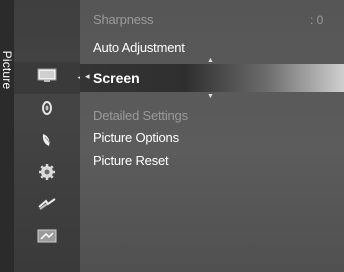 The image size is (344, 272). Describe the element at coordinates (136, 137) in the screenshot. I see `menu-item-picture-options: Picture Options` at that location.